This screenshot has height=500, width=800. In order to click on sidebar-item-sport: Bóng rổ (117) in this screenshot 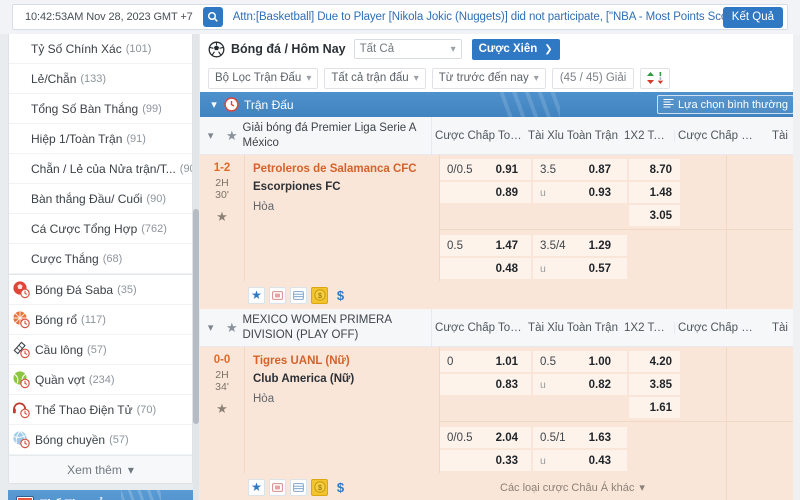, I will do `click(100, 320)`.